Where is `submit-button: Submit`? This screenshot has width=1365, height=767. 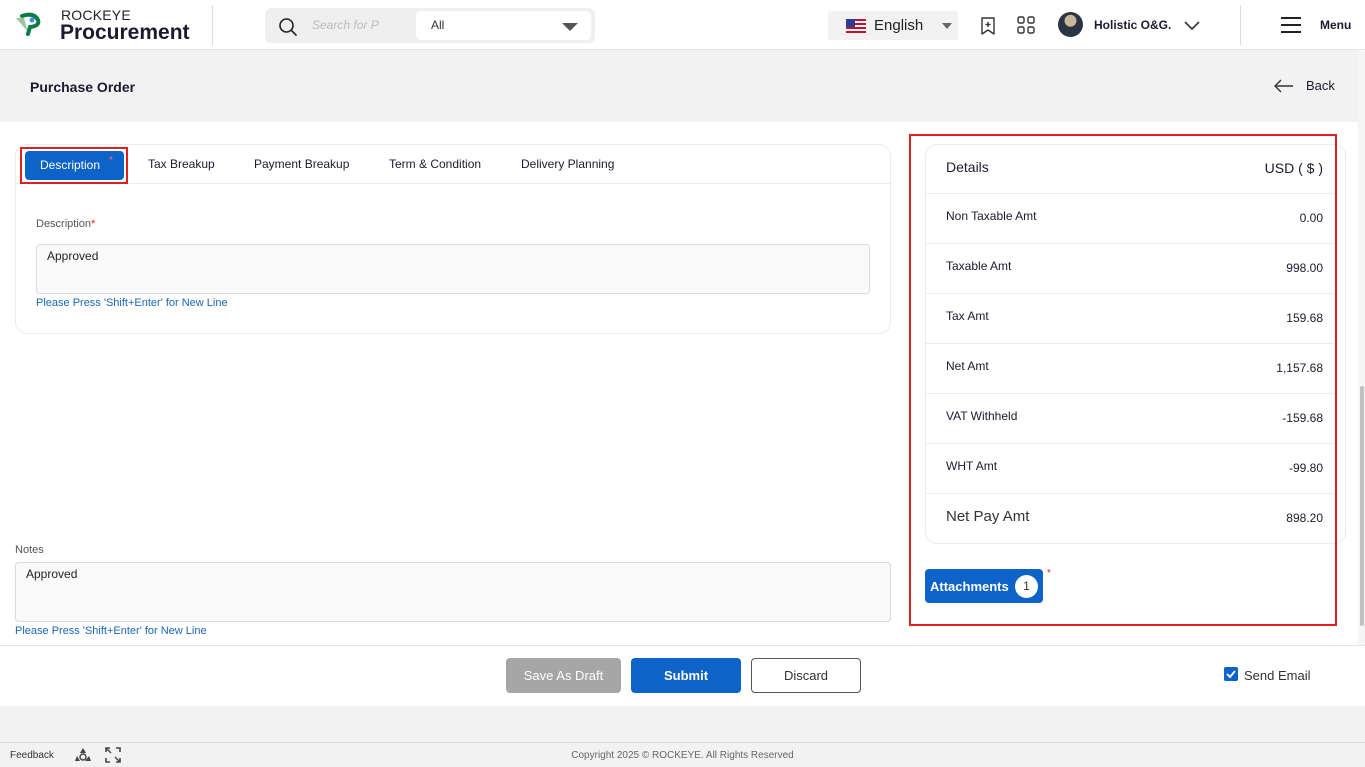
submit-button: Submit is located at coordinates (686, 675).